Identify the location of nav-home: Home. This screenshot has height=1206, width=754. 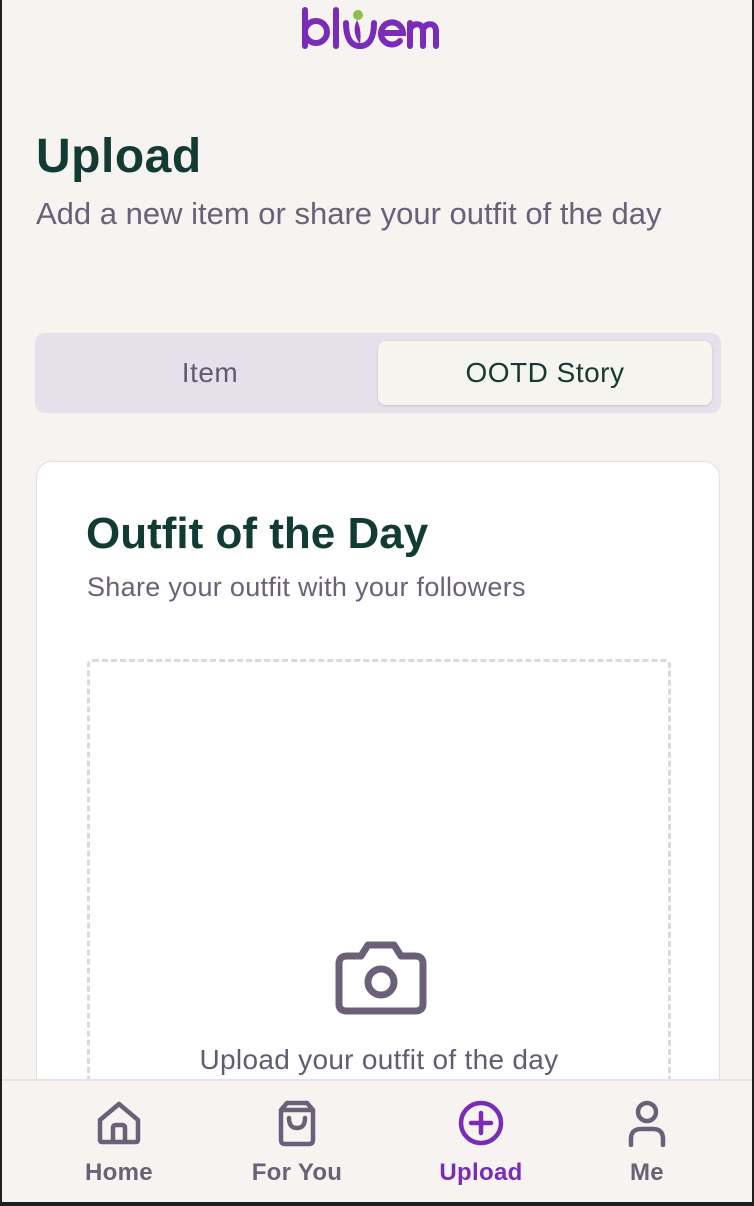
(119, 1141).